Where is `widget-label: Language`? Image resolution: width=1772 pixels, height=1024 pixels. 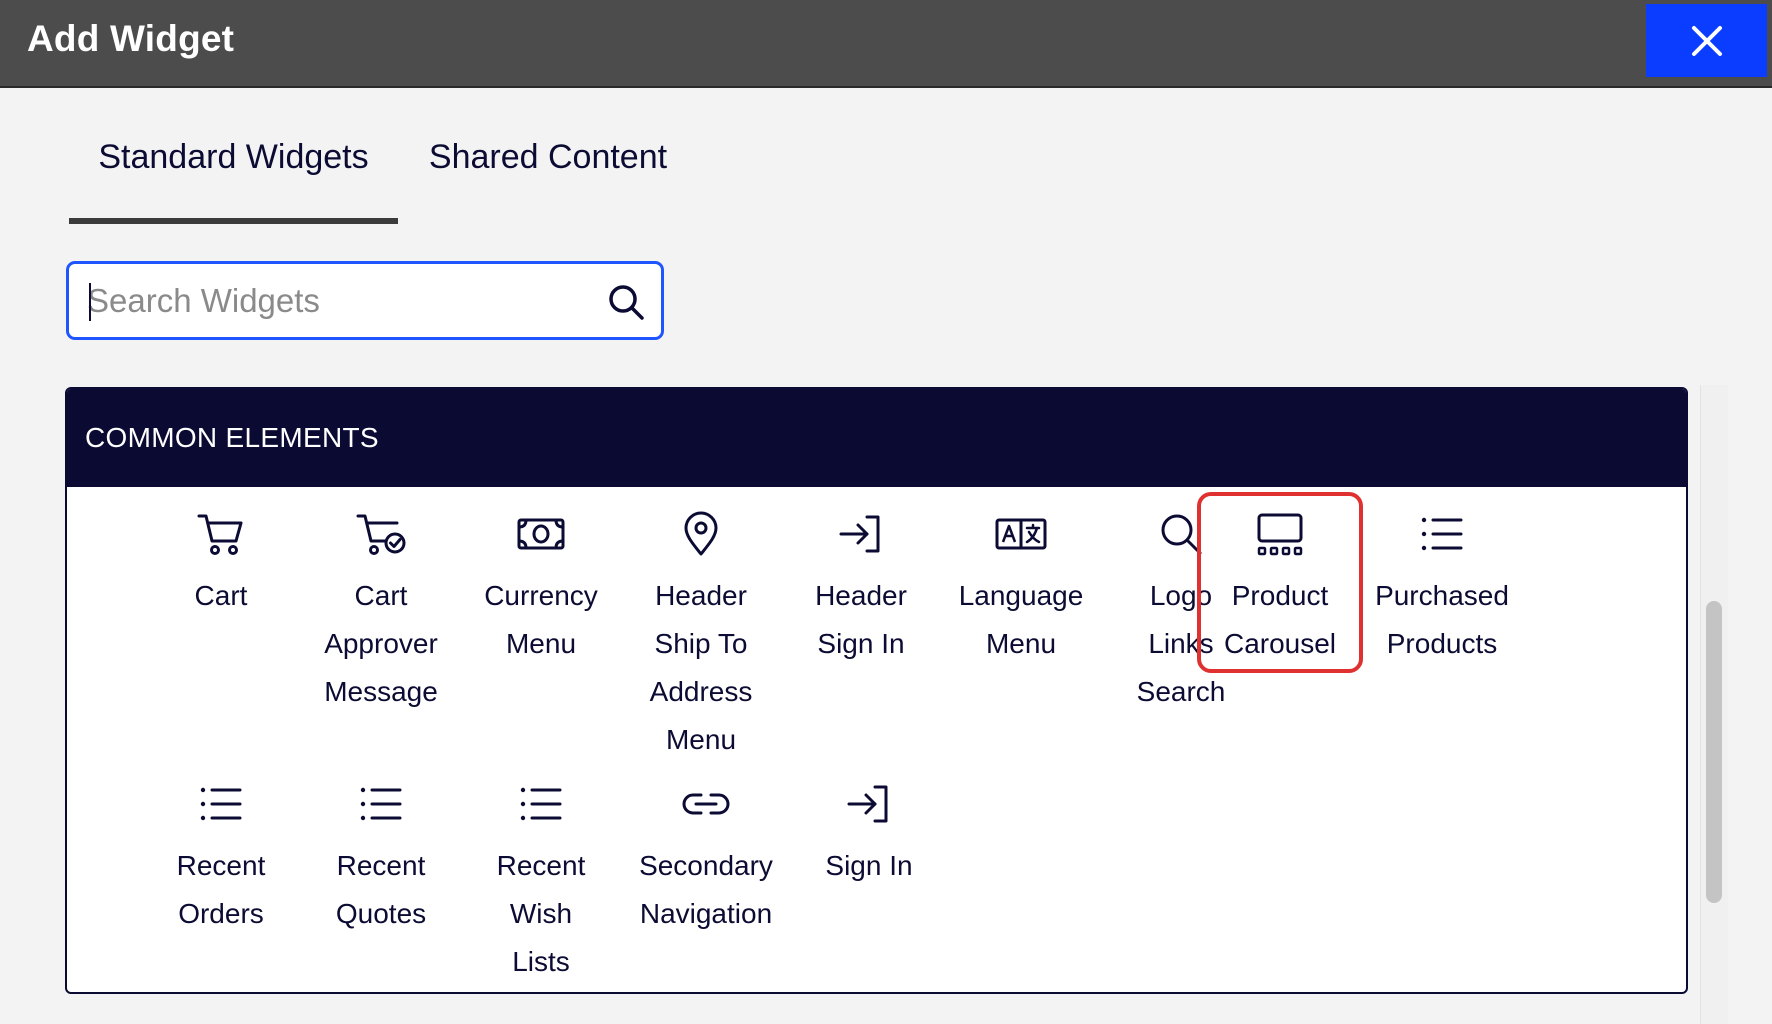
widget-label: Language is located at coordinates (1021, 595).